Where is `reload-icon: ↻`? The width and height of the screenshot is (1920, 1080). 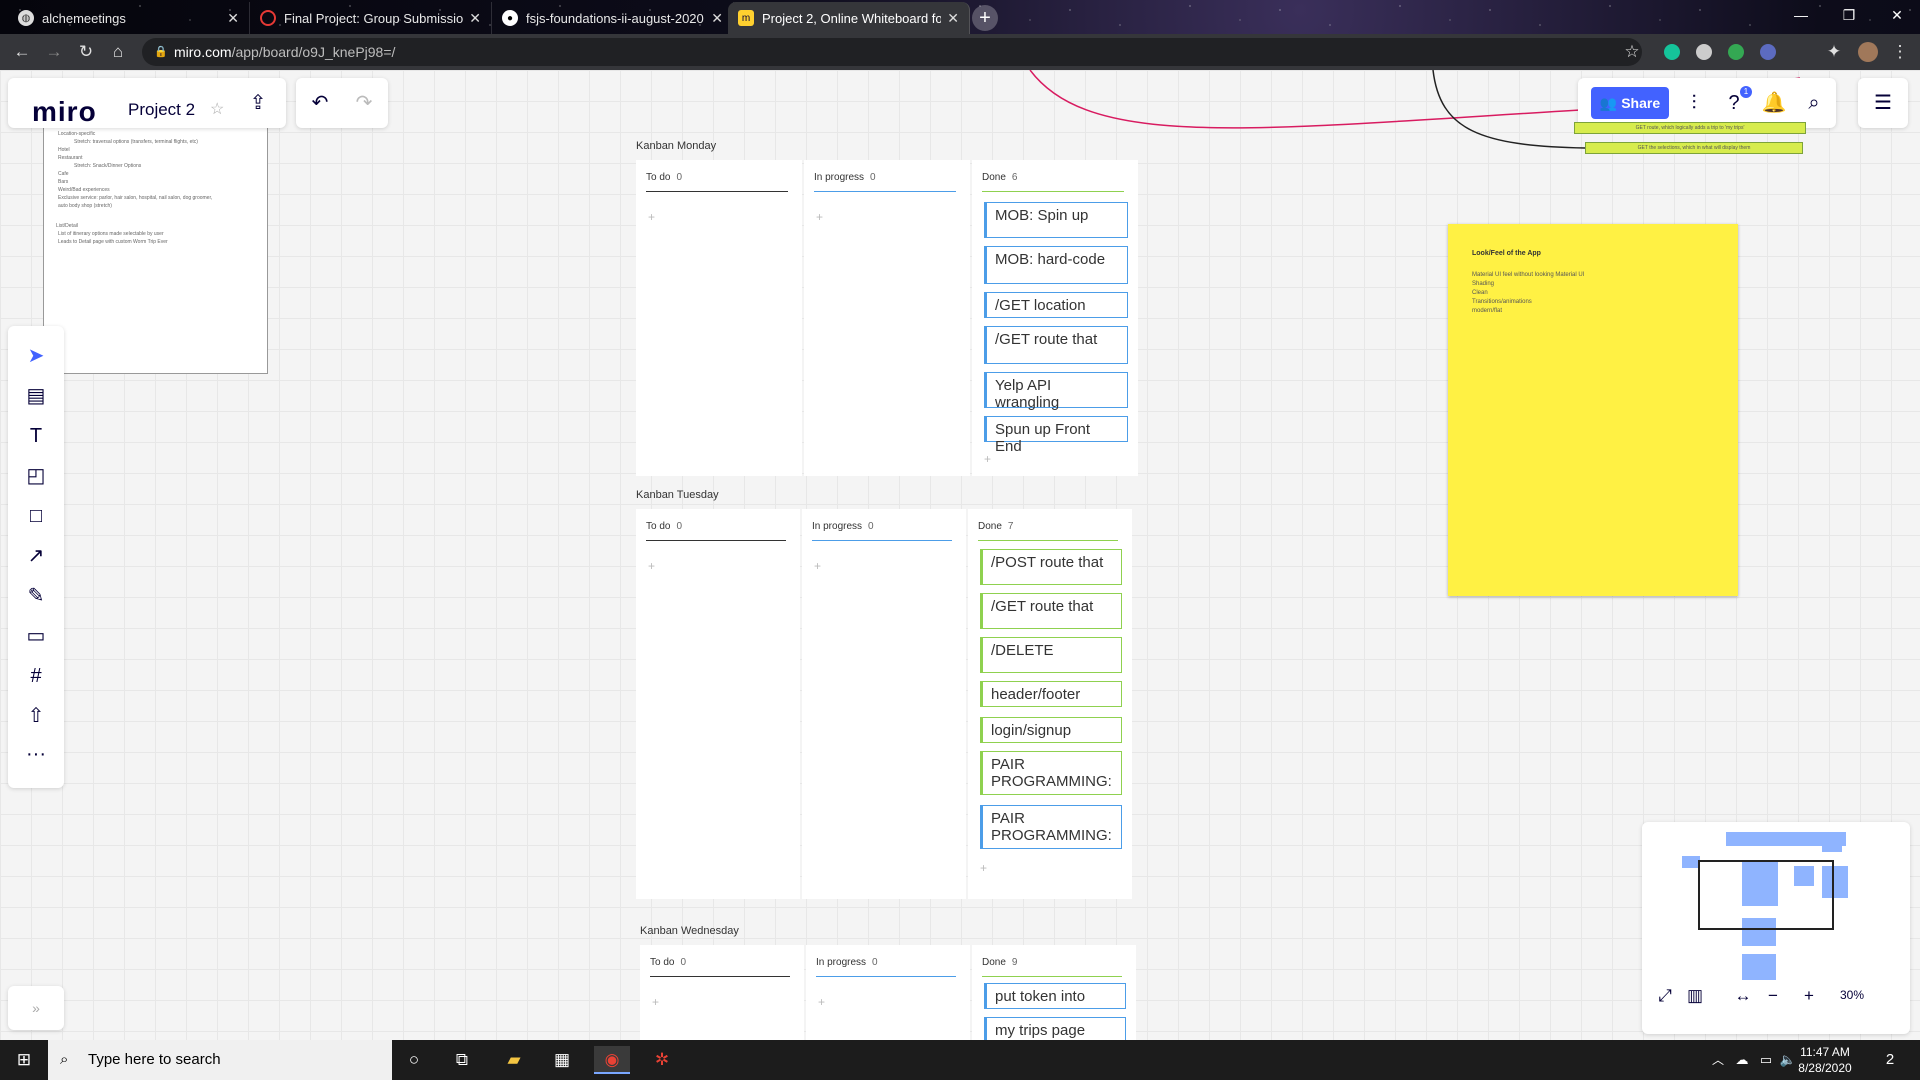
reload-icon: ↻ is located at coordinates (86, 52).